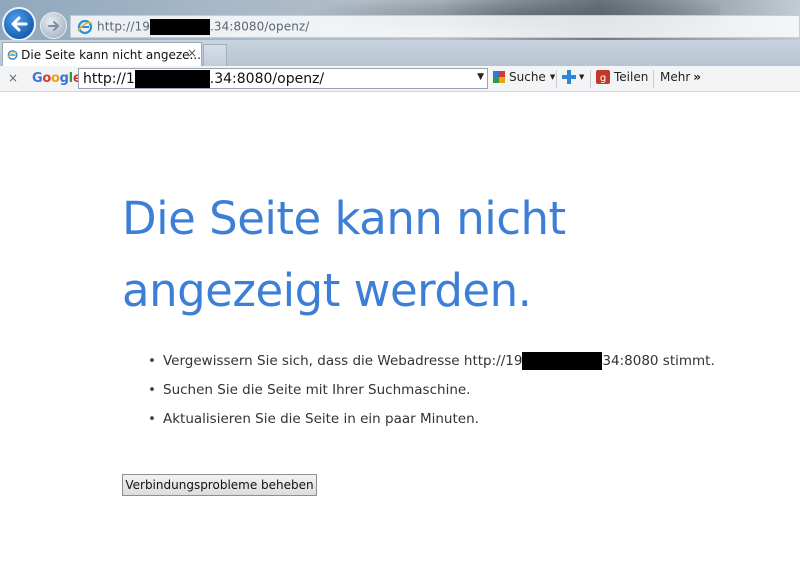  I want to click on toolbar-search-input: http://1 .34:8080/openz/ ▼, so click(283, 78).